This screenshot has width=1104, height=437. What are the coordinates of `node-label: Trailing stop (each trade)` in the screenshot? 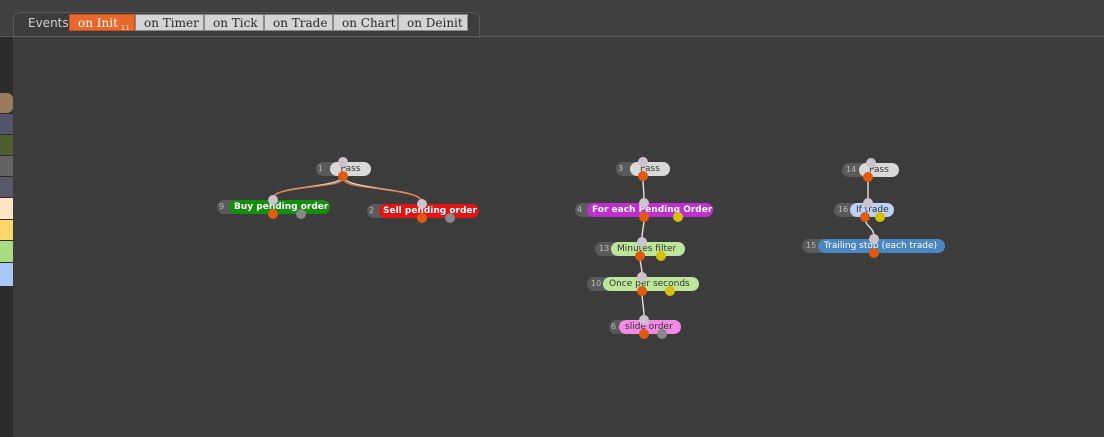 It's located at (881, 246).